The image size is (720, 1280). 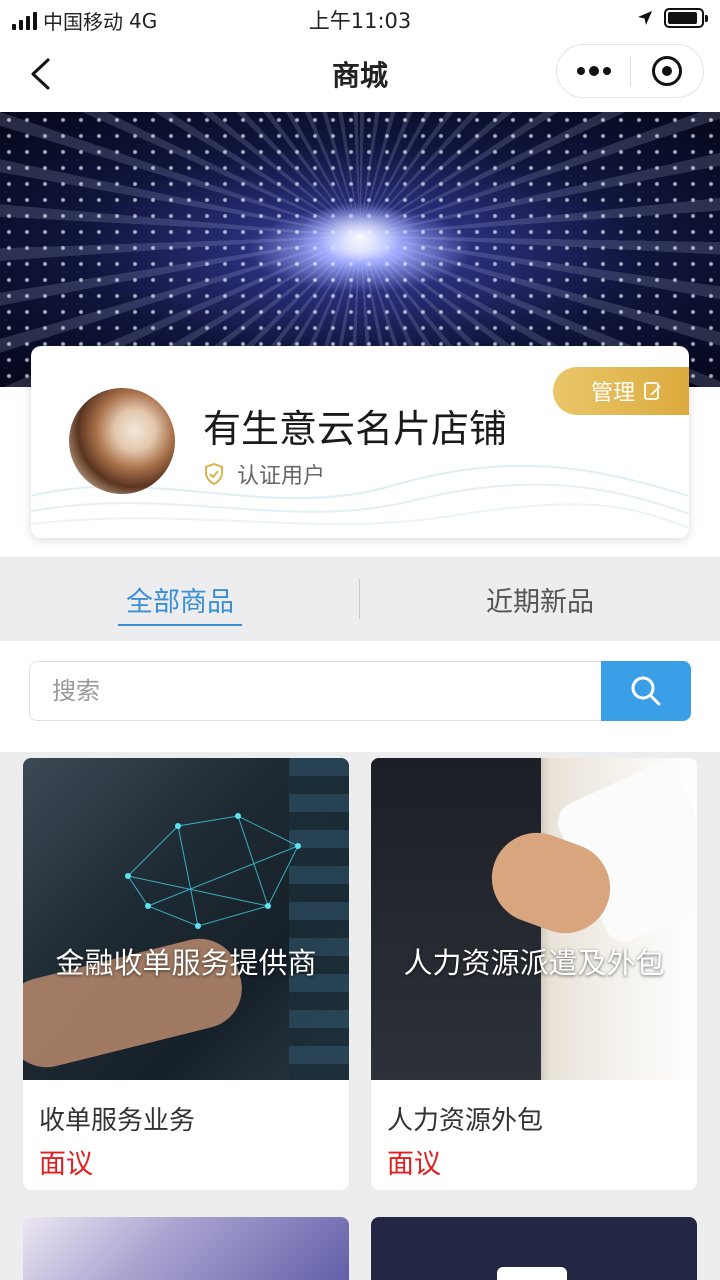 What do you see at coordinates (613, 393) in the screenshot?
I see `manage-label: 管理` at bounding box center [613, 393].